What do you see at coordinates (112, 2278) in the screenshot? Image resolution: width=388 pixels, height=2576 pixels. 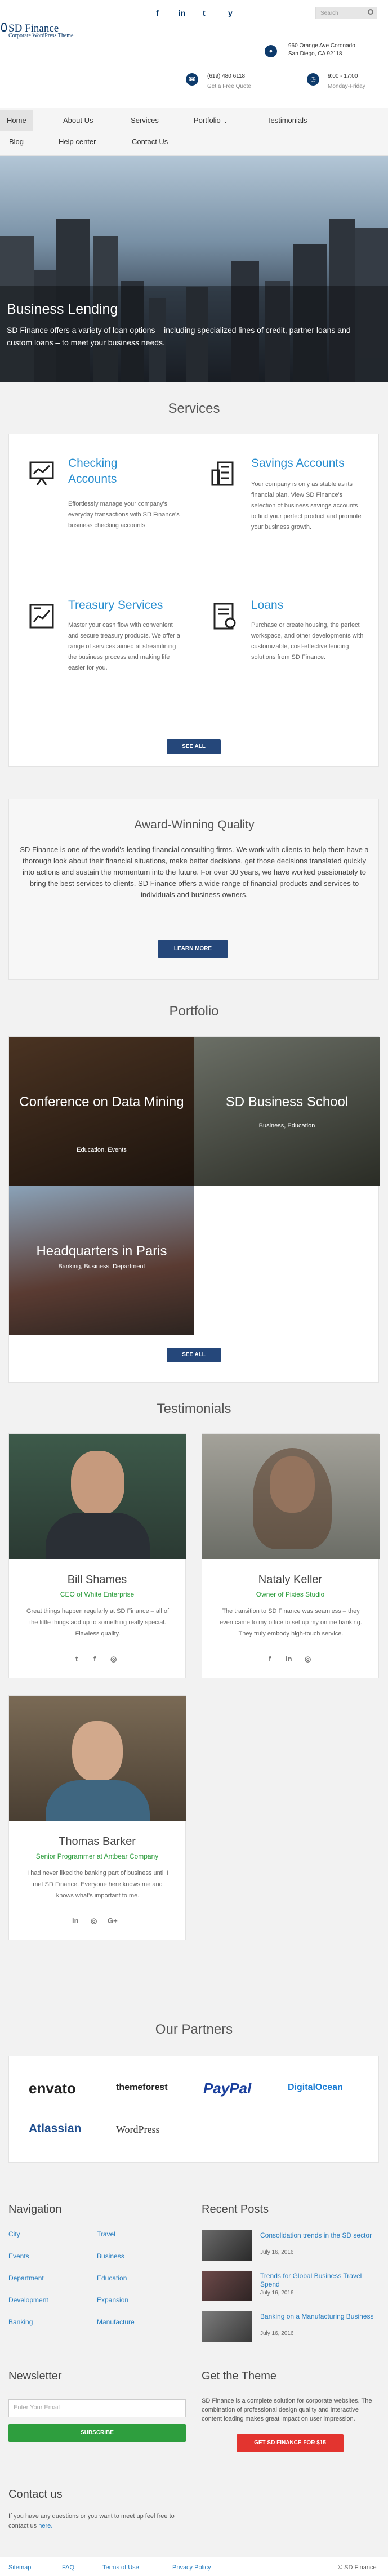 I see `footer-link: Education` at bounding box center [112, 2278].